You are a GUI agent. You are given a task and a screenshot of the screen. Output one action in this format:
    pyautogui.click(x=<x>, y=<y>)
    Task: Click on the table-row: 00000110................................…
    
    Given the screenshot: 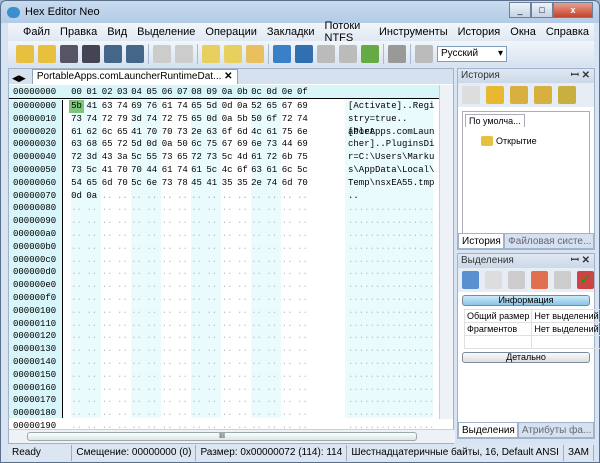 What is the action you would take?
    pyautogui.click(x=224, y=324)
    